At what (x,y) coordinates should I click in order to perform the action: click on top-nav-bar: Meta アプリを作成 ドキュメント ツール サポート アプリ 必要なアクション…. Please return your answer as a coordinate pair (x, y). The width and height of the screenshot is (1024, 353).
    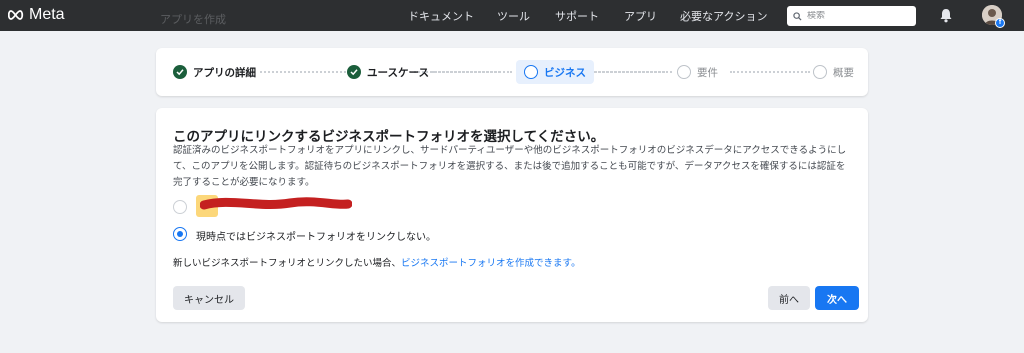
    Looking at the image, I should click on (512, 15).